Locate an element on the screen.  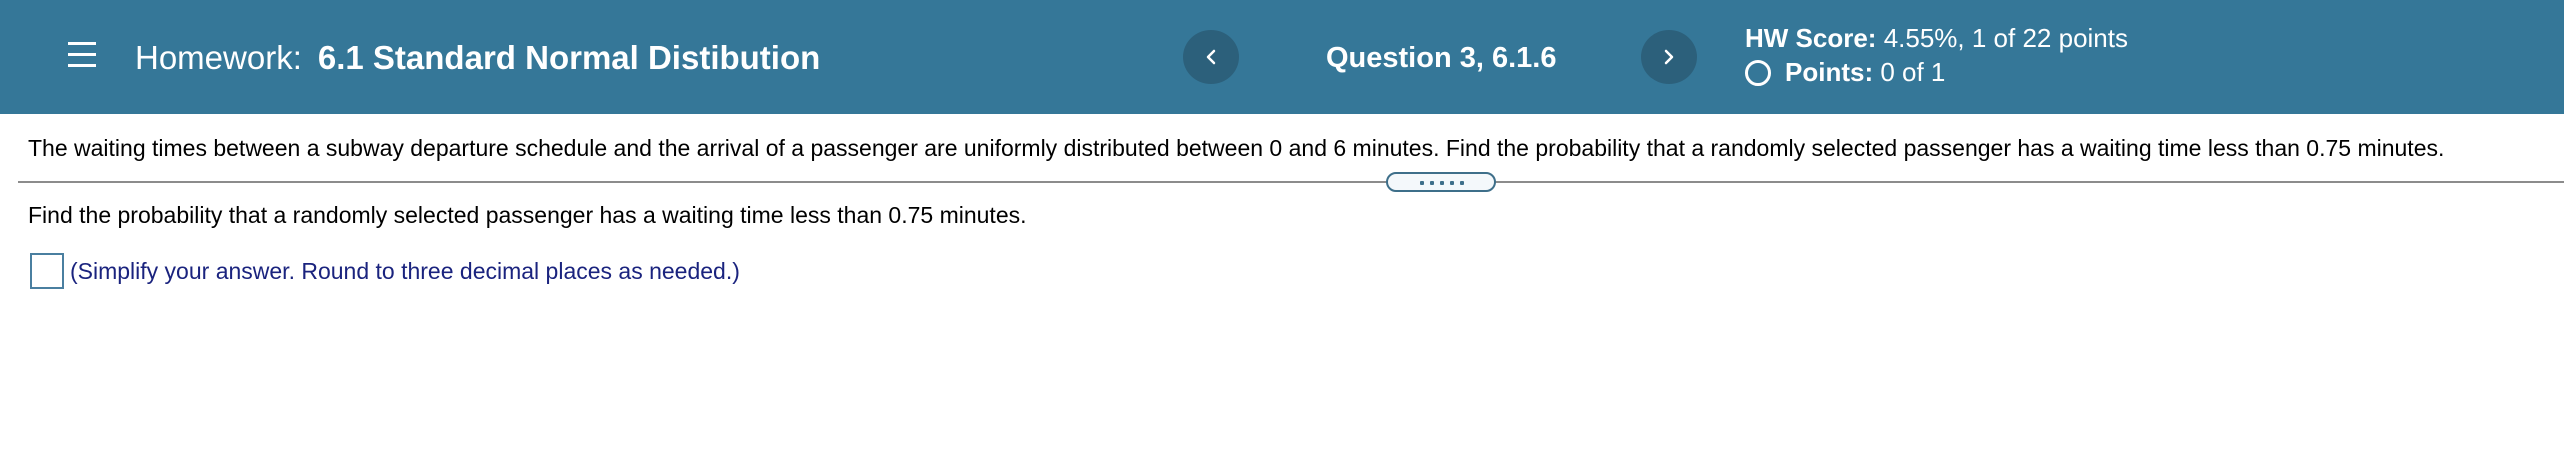
points-label: Points: is located at coordinates (1829, 72).